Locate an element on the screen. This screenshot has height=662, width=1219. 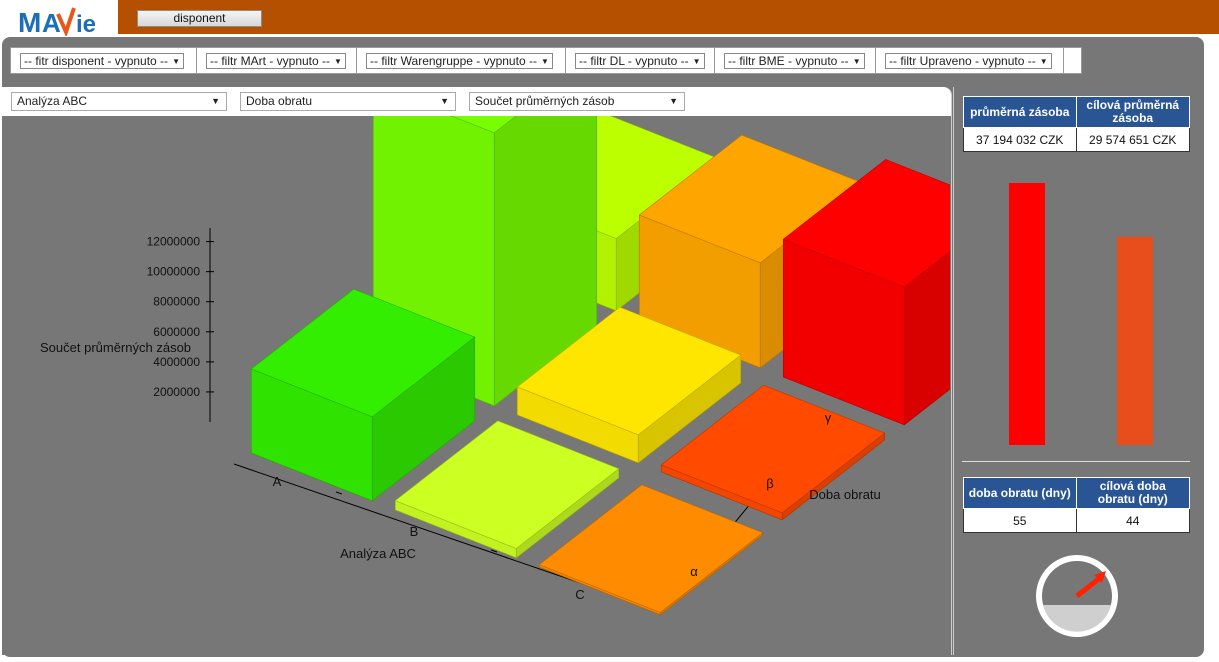
mavie-logo: M A ie is located at coordinates (57, 21).